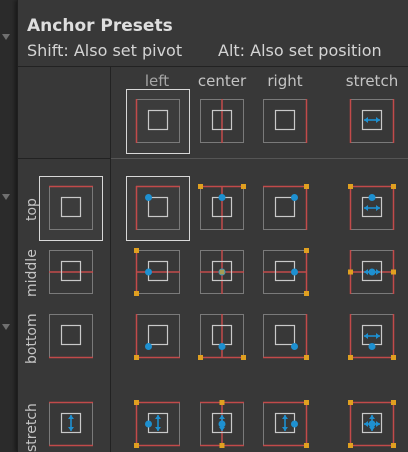 This screenshot has width=408, height=452. Describe the element at coordinates (300, 50) in the screenshot. I see `alt-hint: Alt: Also set position` at that location.